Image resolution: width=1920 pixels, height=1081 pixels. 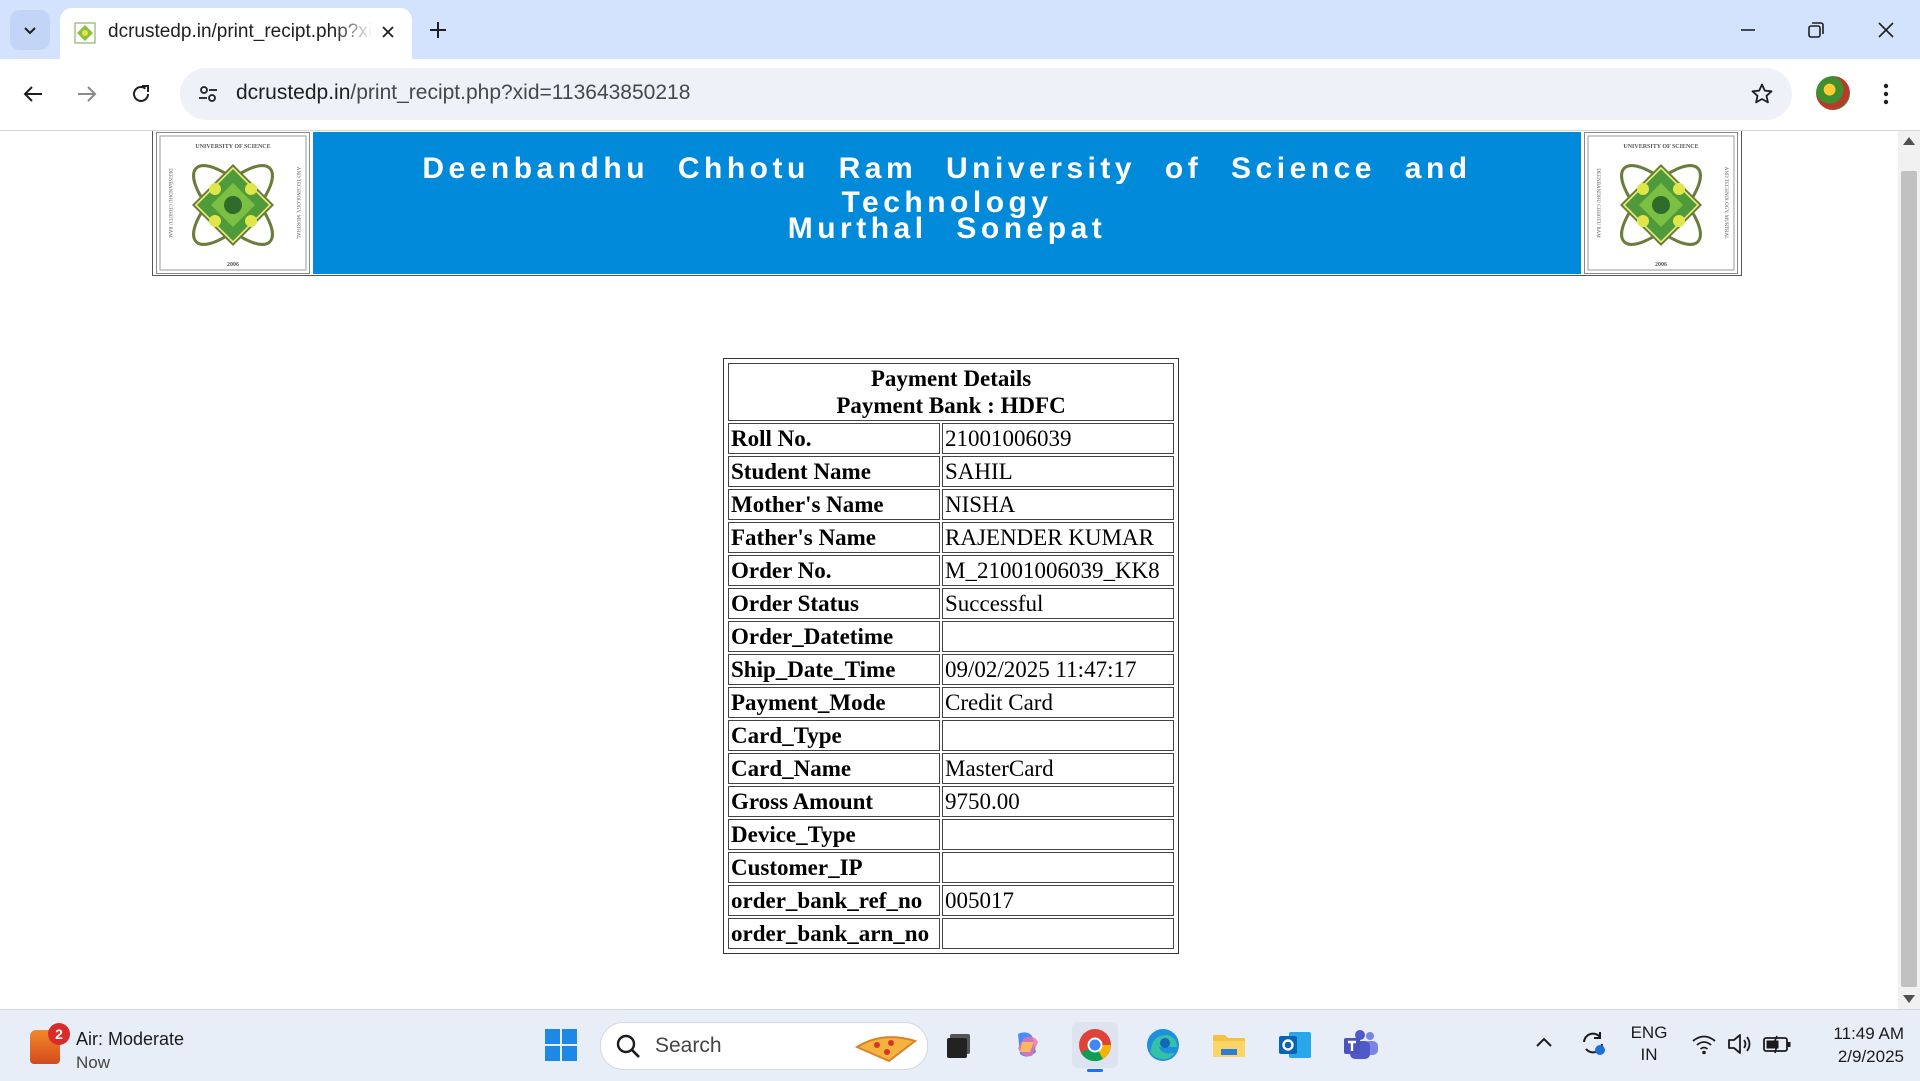 I want to click on field-label: Customer_IP, so click(x=834, y=867).